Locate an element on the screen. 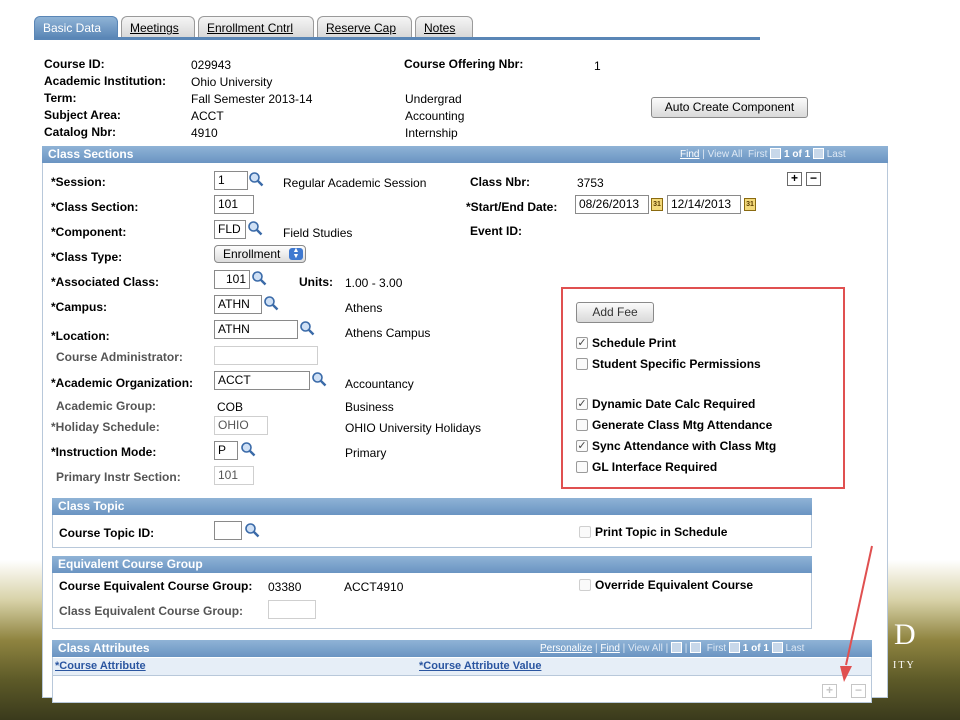  annotation-arrow-icon is located at coordinates (856, 613).